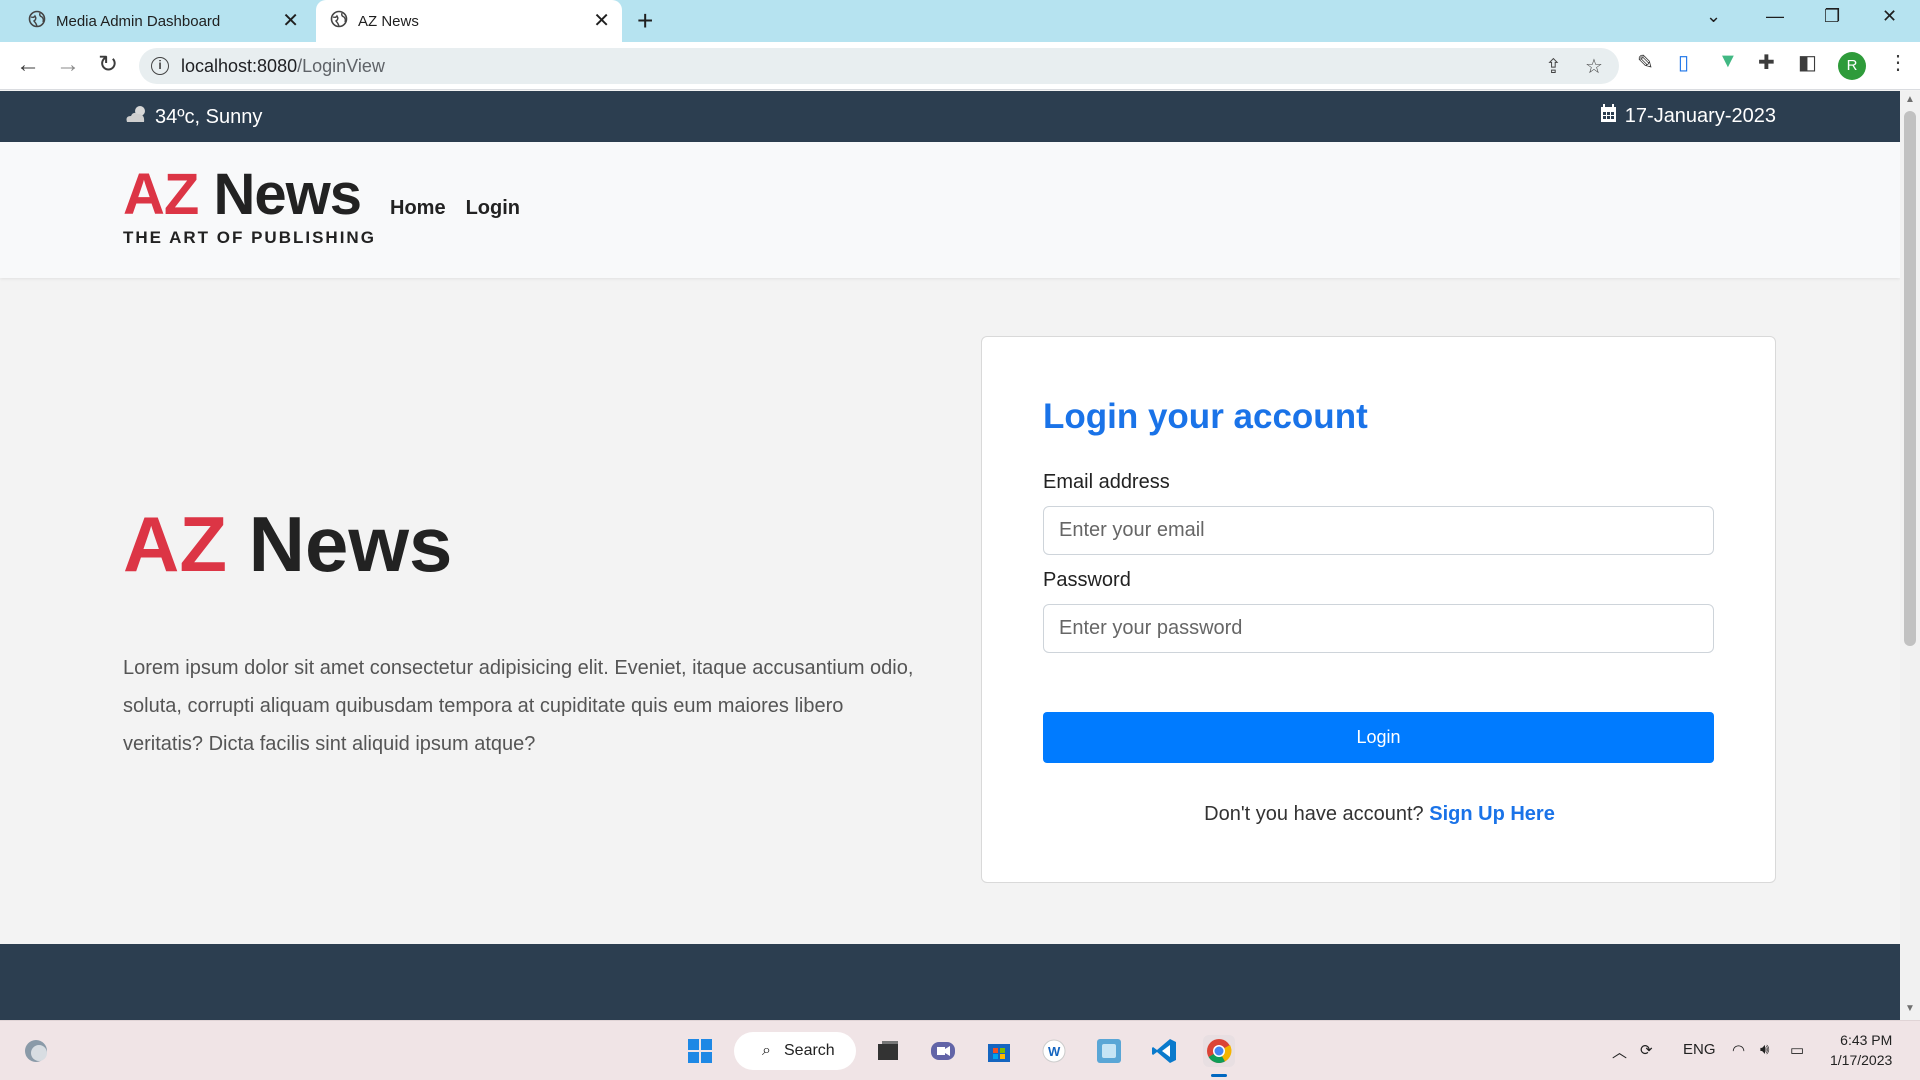 The image size is (1920, 1080). What do you see at coordinates (1775, 16) in the screenshot?
I see `minimize-icon: —` at bounding box center [1775, 16].